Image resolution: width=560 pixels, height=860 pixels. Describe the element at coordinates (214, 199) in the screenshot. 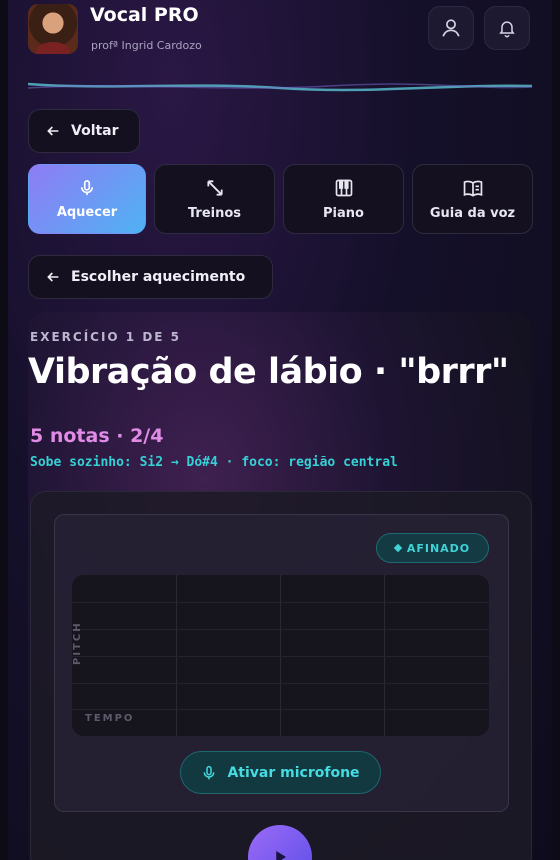

I see `tab-treinos: Treinos` at that location.